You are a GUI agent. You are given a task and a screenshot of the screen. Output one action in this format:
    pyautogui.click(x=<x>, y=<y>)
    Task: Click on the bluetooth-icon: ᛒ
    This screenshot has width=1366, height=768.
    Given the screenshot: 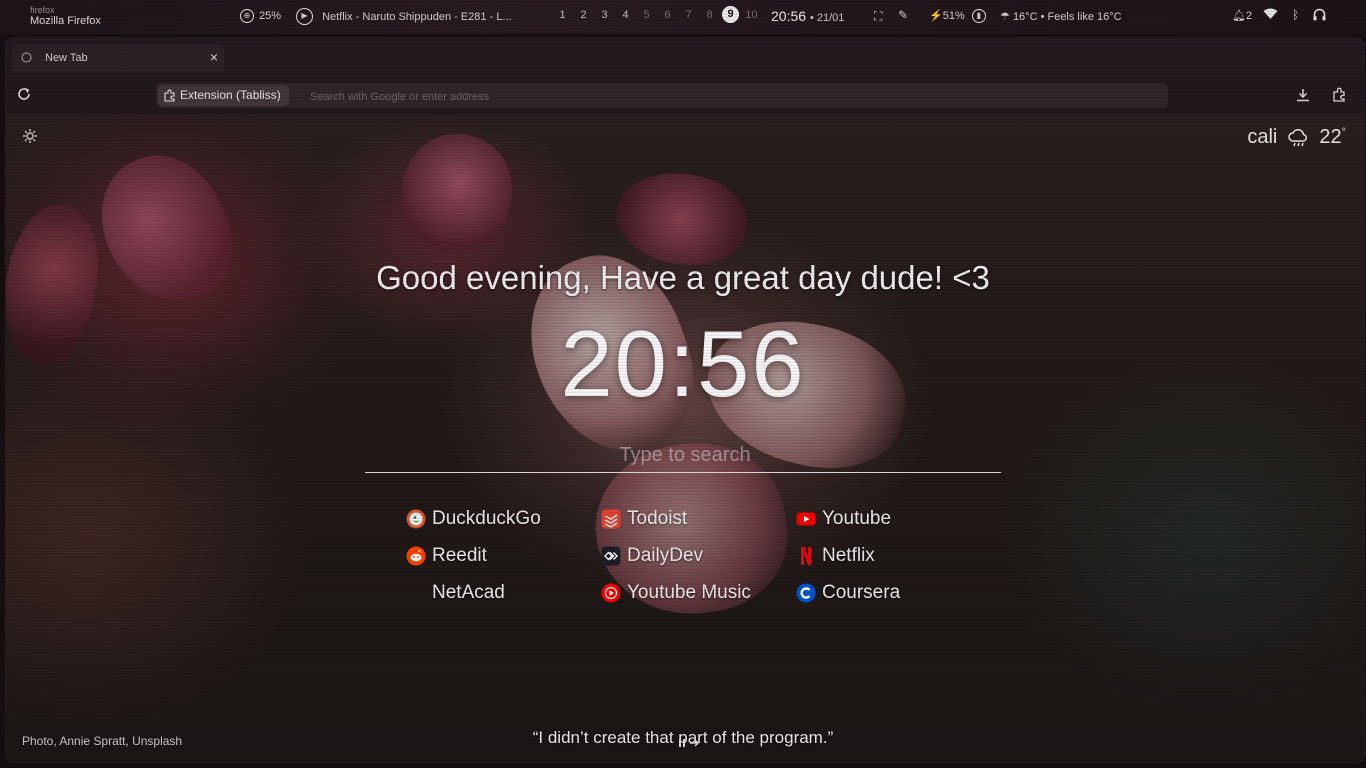 What is the action you would take?
    pyautogui.click(x=1295, y=15)
    